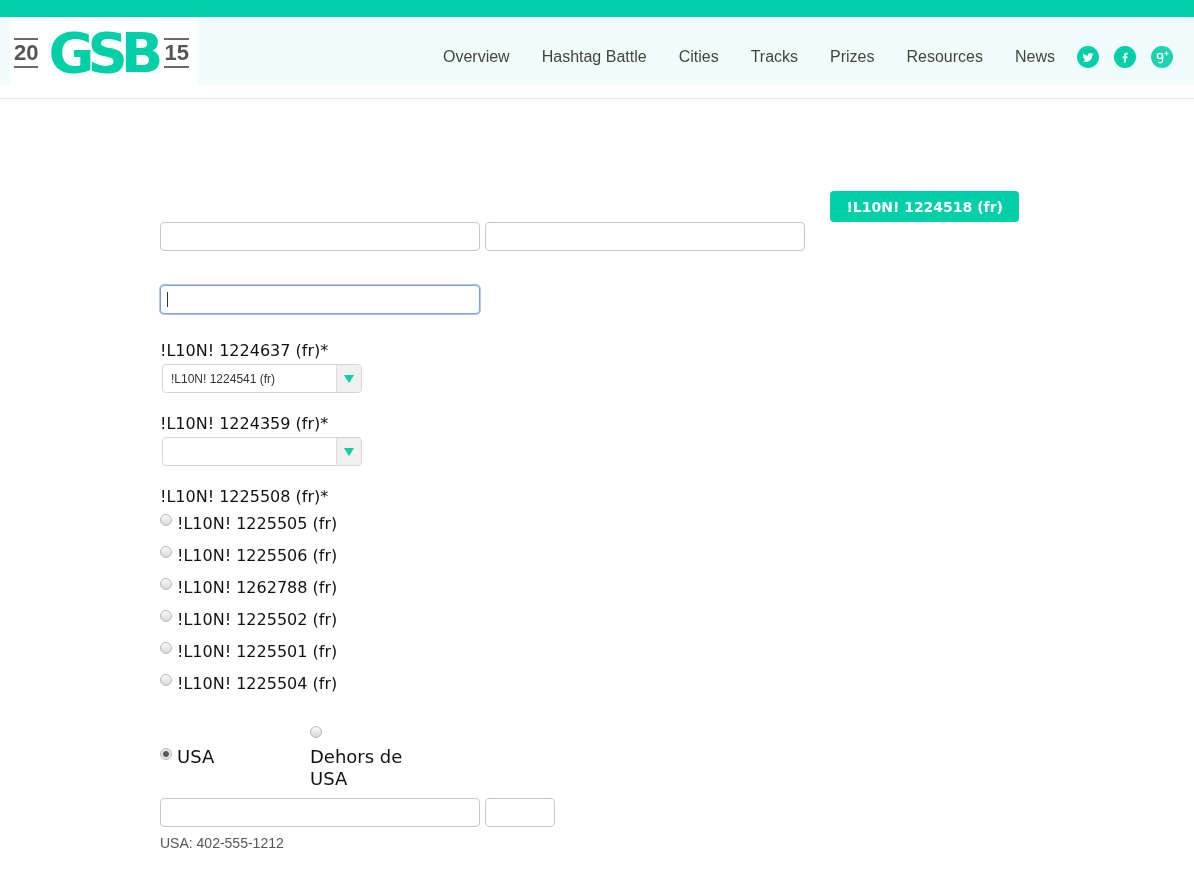 The height and width of the screenshot is (894, 1194). Describe the element at coordinates (222, 843) in the screenshot. I see `help-text: USA: 402-555-1212` at that location.